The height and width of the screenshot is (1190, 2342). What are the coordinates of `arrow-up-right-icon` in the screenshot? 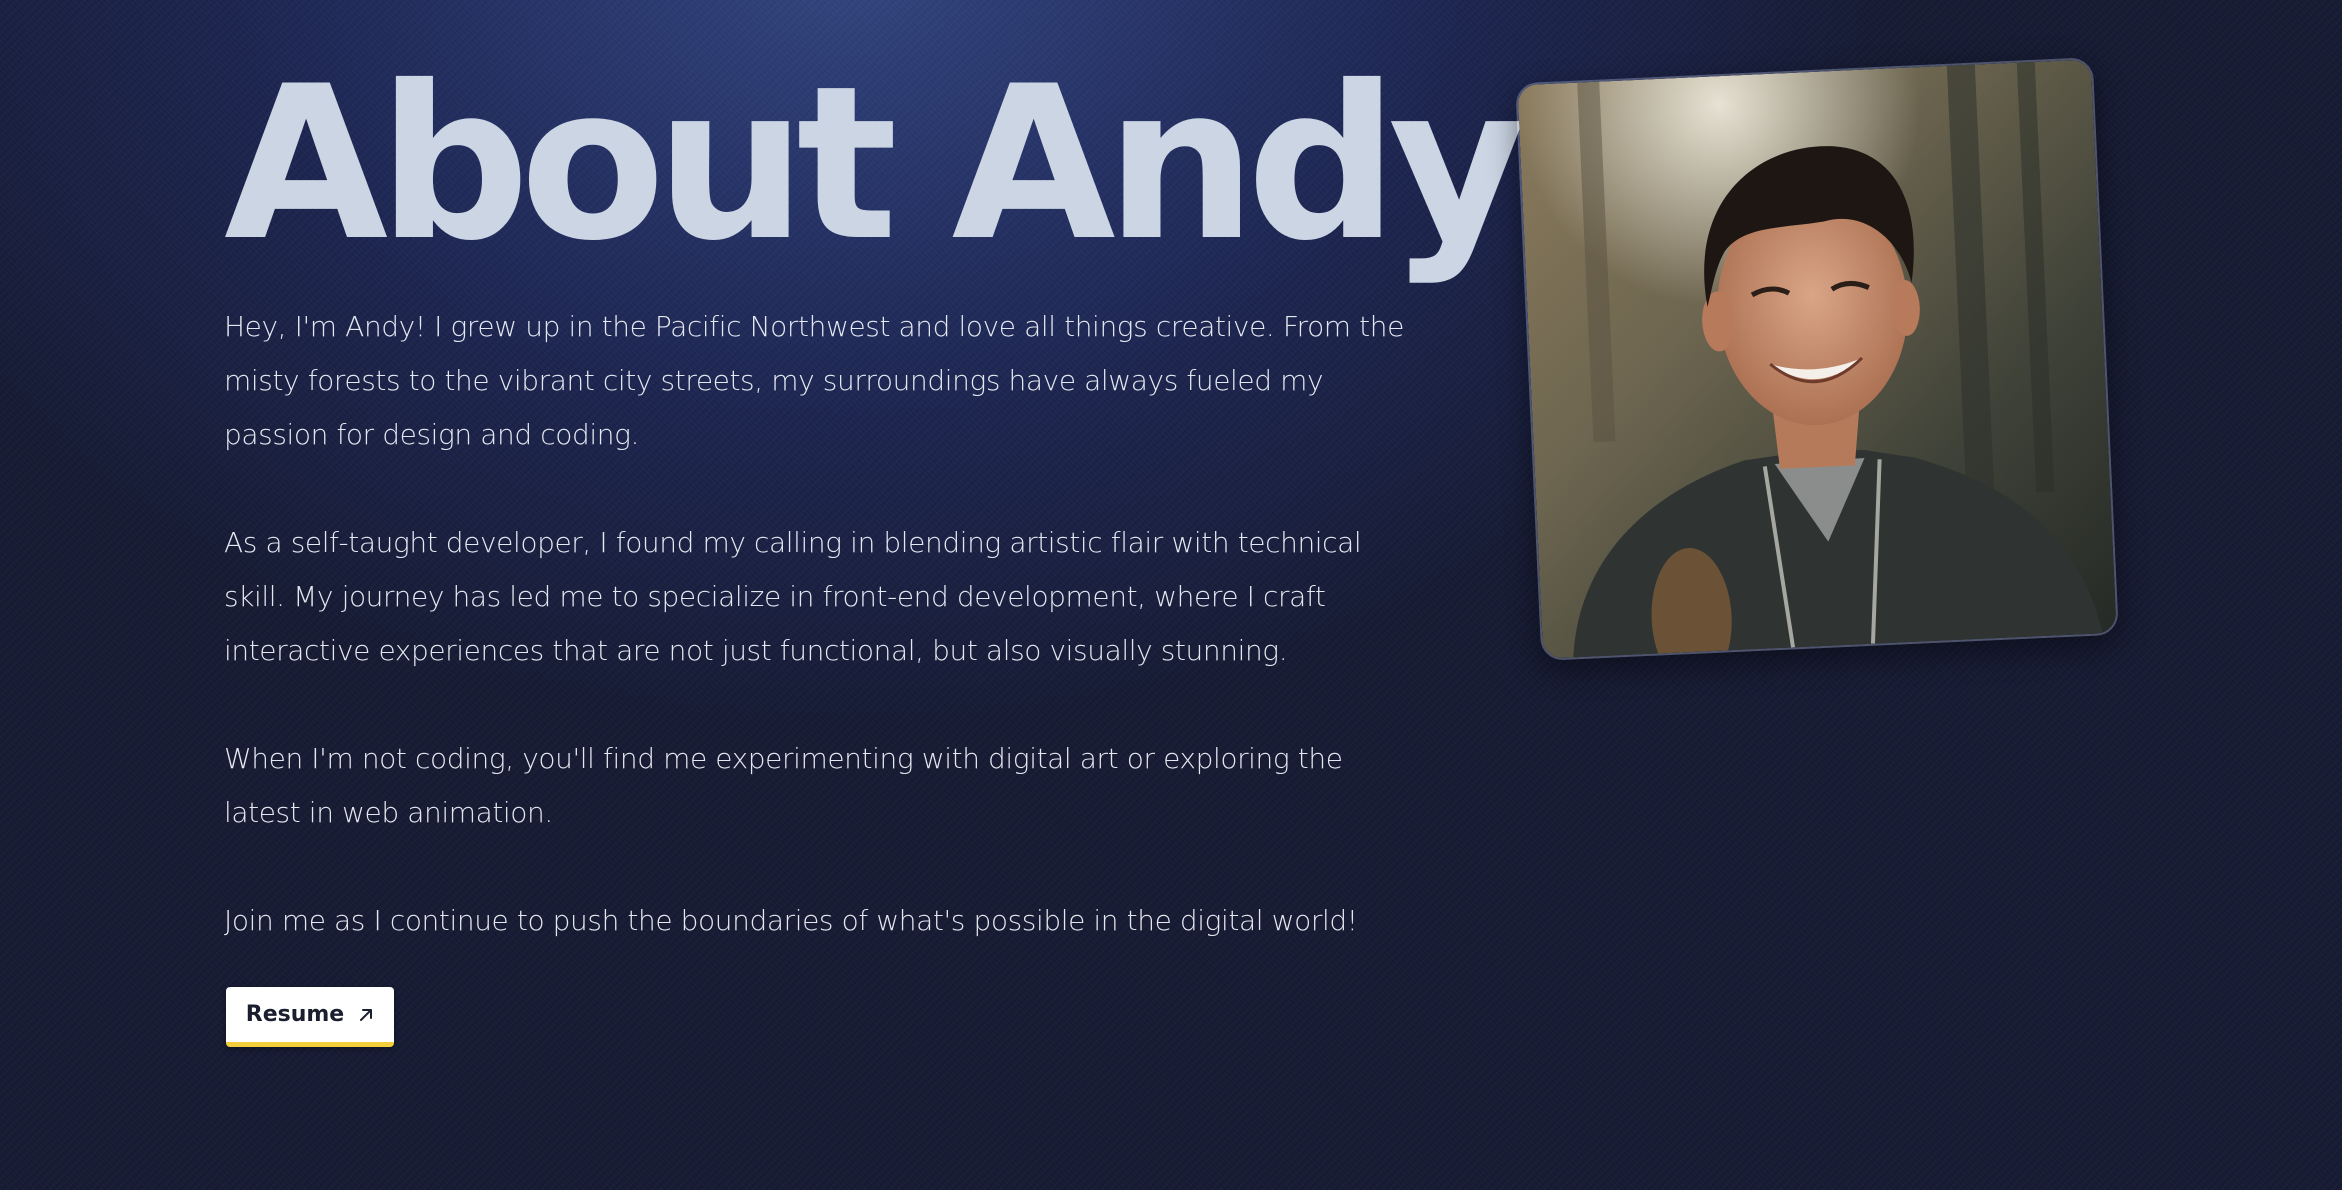 It's located at (366, 1015).